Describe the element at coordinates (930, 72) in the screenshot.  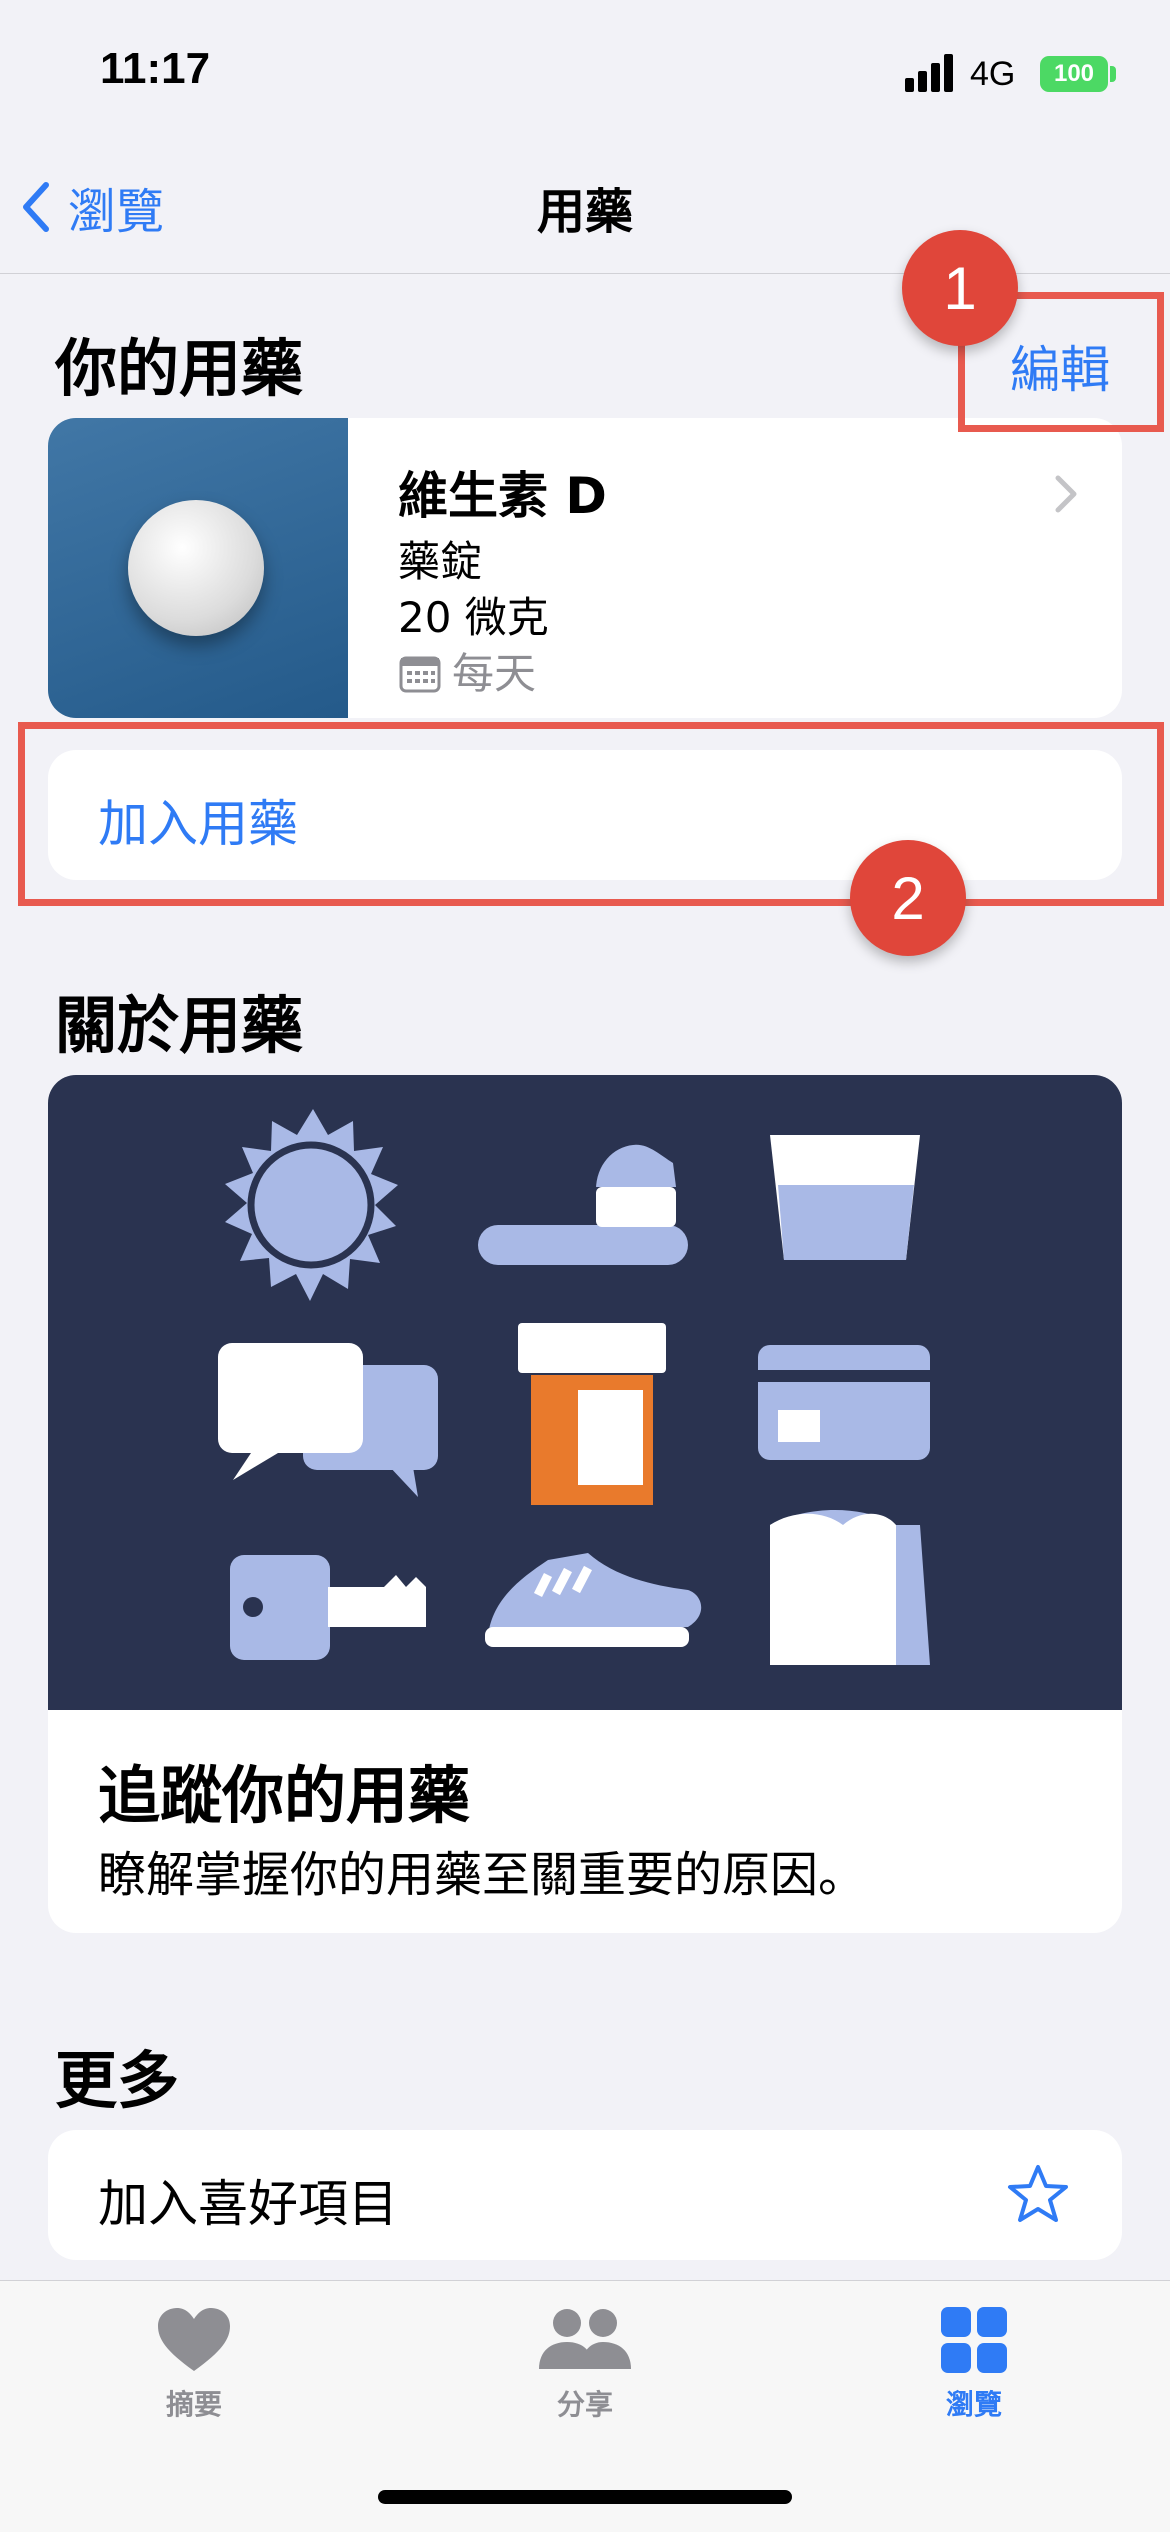
I see `cellular-signal-icon` at that location.